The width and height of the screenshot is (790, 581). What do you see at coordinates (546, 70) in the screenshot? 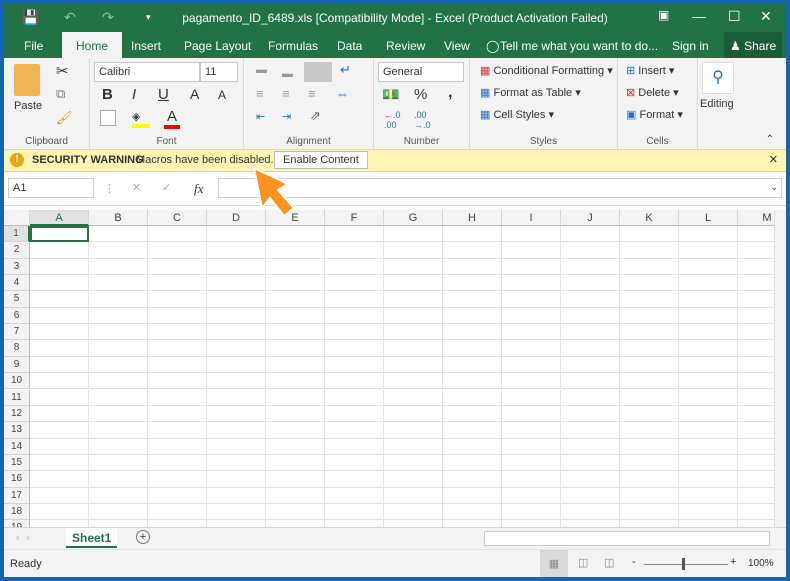
I see `conditional-formatting-button: ▦ Conditional Formatting ▾` at bounding box center [546, 70].